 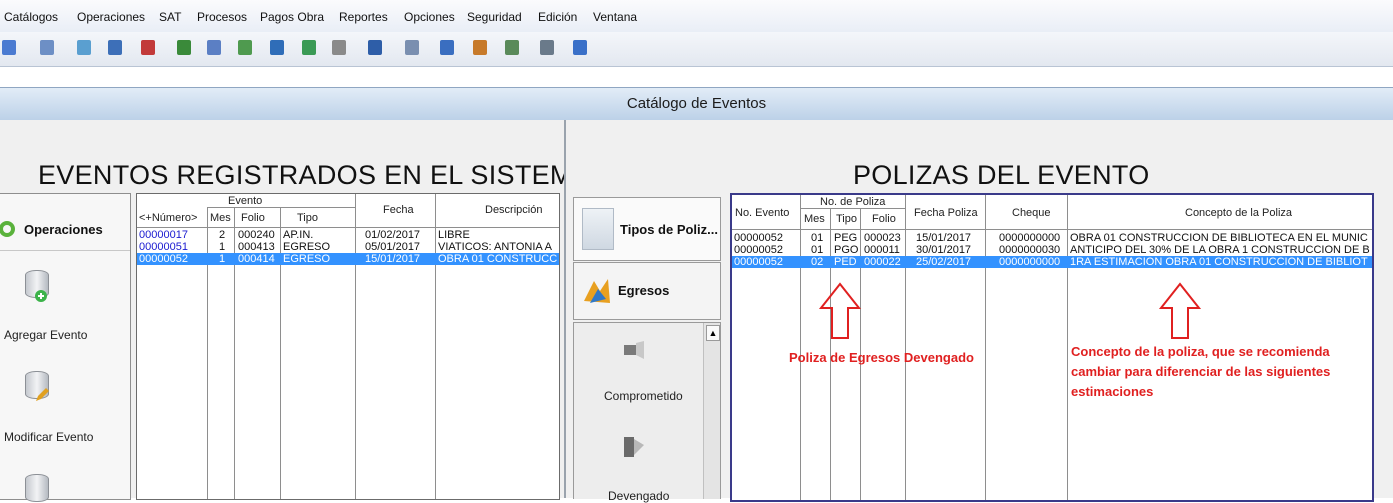 What do you see at coordinates (820, 262) in the screenshot?
I see `table-row-cell: 02` at bounding box center [820, 262].